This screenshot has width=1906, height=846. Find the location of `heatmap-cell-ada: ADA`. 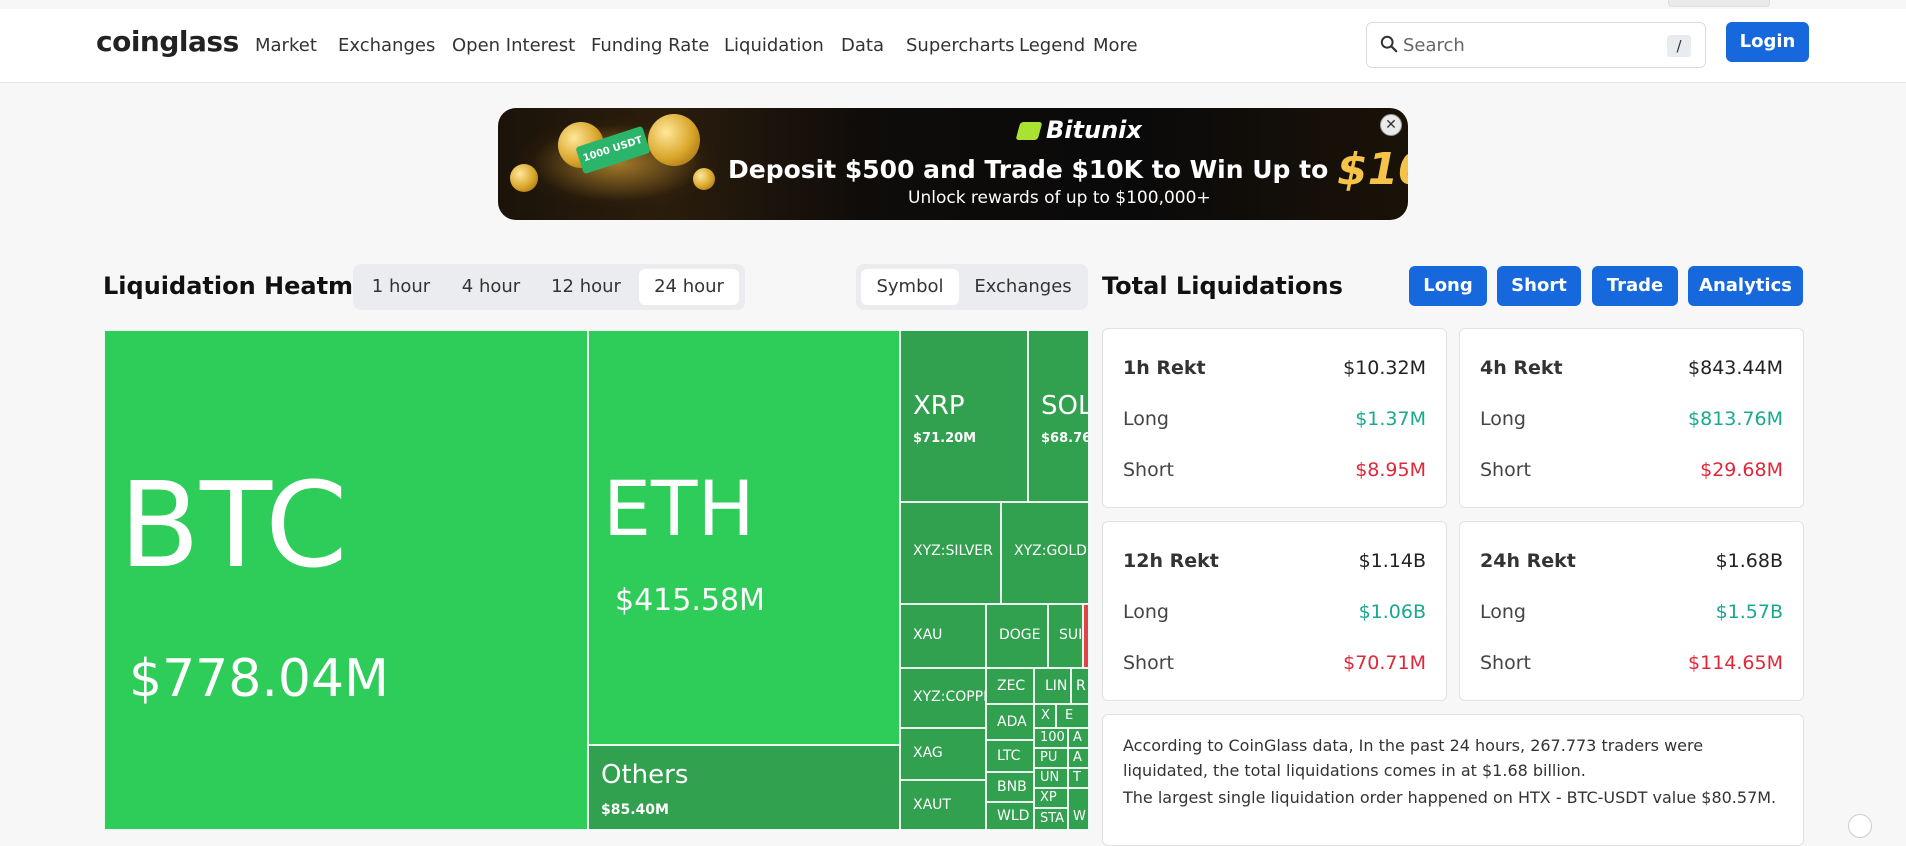

heatmap-cell-ada: ADA is located at coordinates (1010, 722).